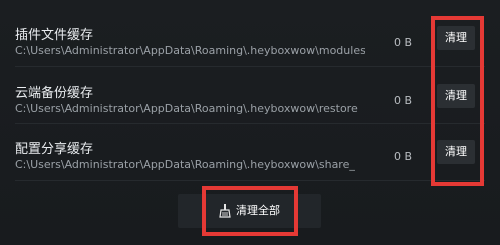 The image size is (500, 245). I want to click on clear-all-button: 清理全部, so click(250, 211).